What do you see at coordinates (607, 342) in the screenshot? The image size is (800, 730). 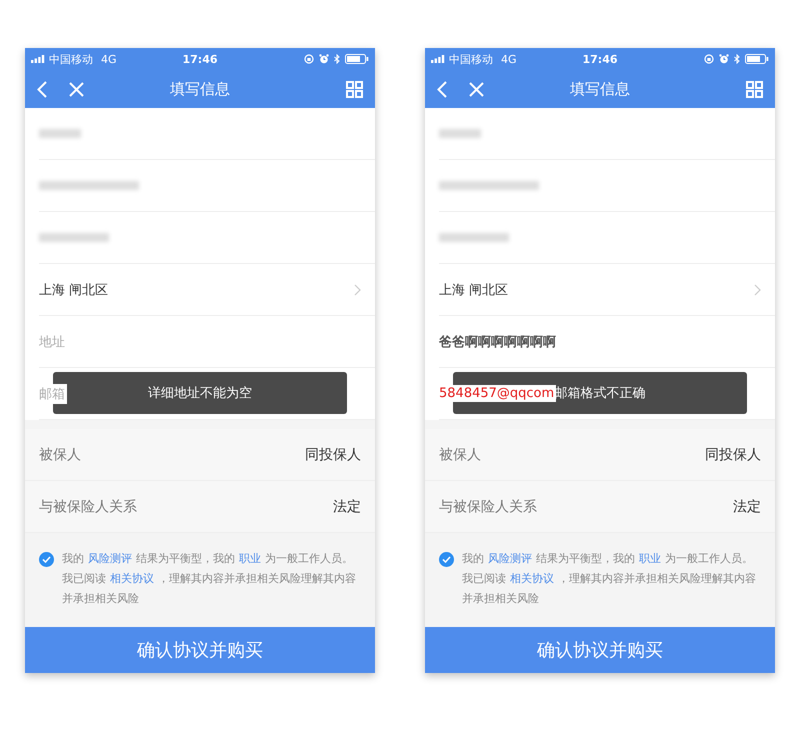 I see `form-field: 爸爸啊啊啊啊啊啊啊` at bounding box center [607, 342].